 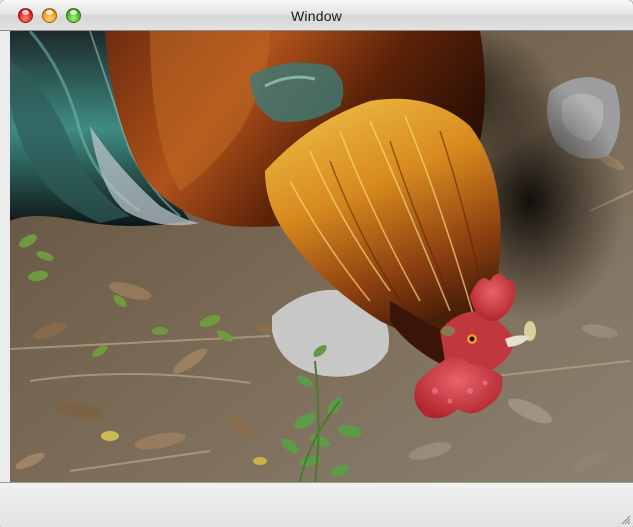 I want to click on window-title: Window, so click(x=316, y=16).